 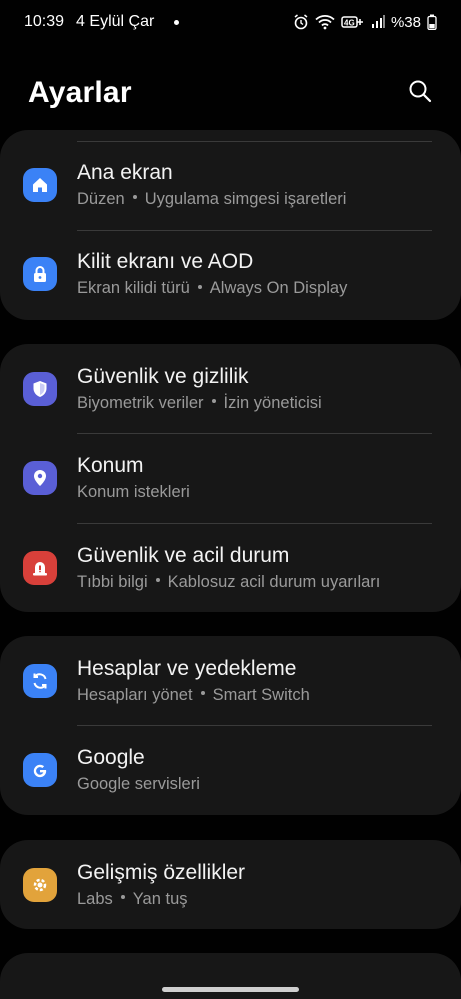 What do you see at coordinates (349, 23) in the screenshot?
I see `svg-text: 4G` at bounding box center [349, 23].